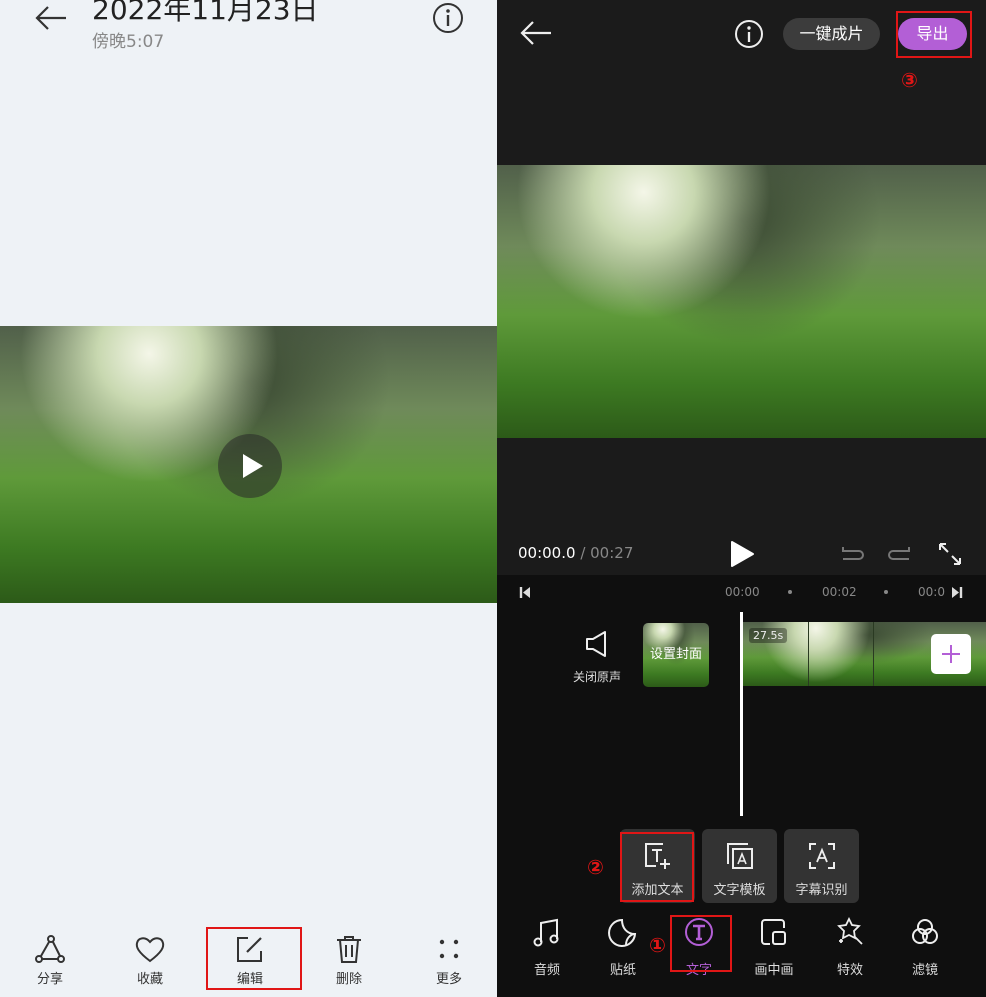  What do you see at coordinates (924, 970) in the screenshot?
I see `nav-filter-label: 滤镜` at bounding box center [924, 970].